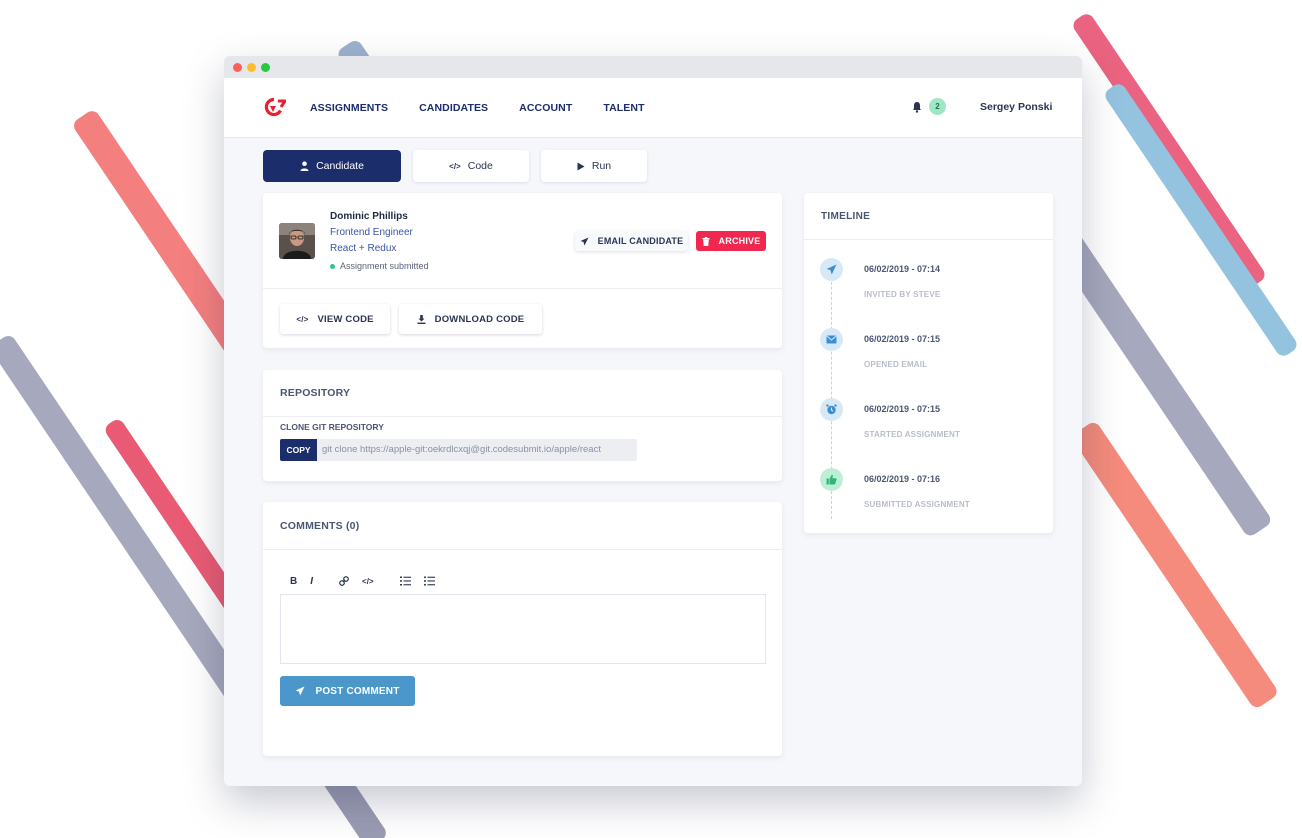 This screenshot has width=1302, height=838. What do you see at coordinates (345, 319) in the screenshot?
I see `view-code-label: VIEW CODE` at bounding box center [345, 319].